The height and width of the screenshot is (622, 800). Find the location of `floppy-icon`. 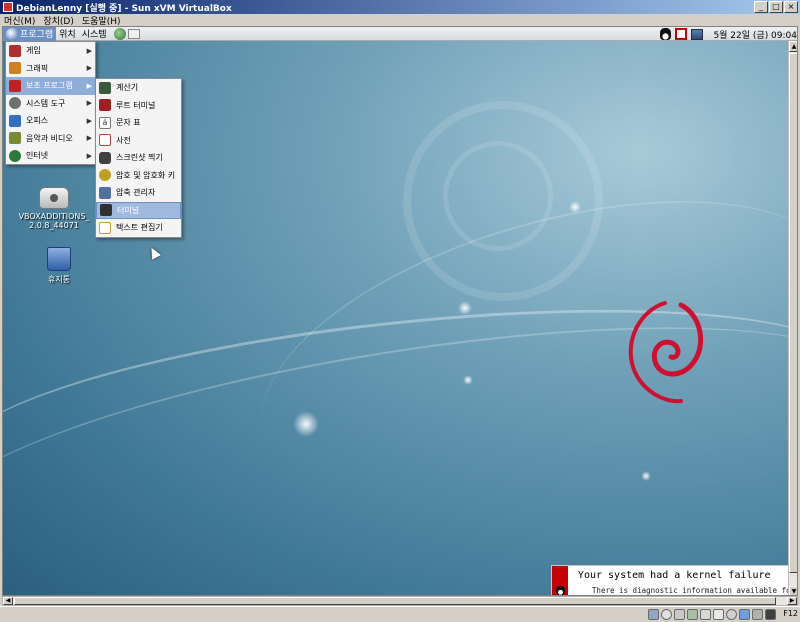

floppy-icon is located at coordinates (679, 614).